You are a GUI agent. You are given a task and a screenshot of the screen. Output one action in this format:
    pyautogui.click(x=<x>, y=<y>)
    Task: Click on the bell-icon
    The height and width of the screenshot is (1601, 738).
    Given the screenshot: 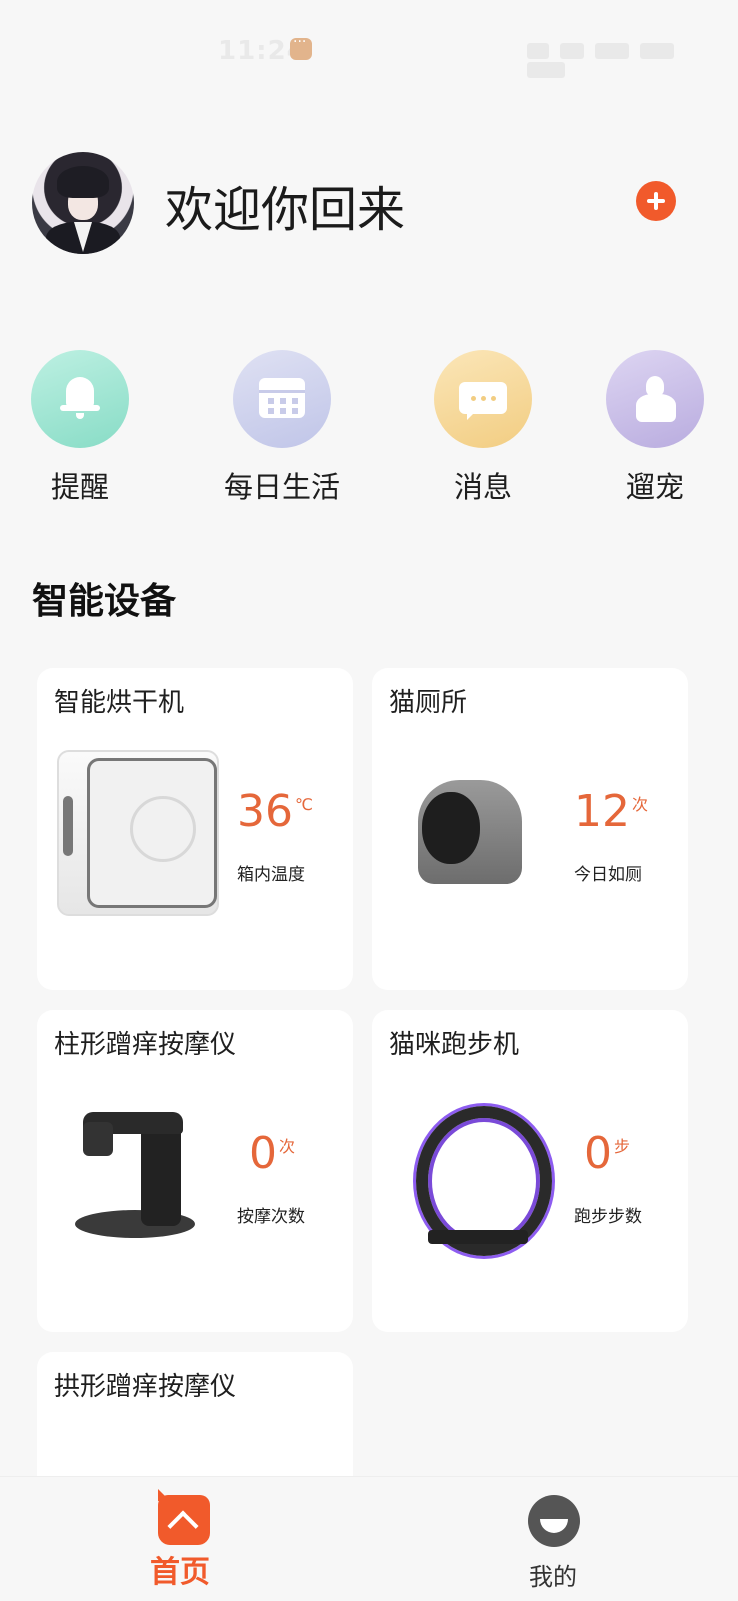 What is the action you would take?
    pyautogui.click(x=80, y=399)
    